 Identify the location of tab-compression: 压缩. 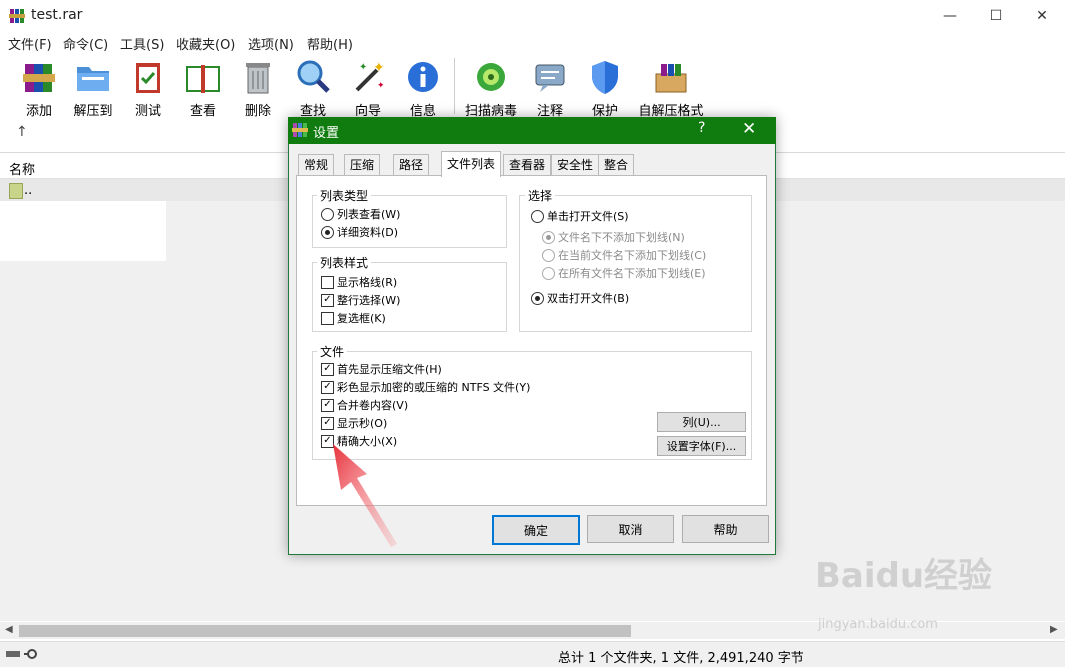
(362, 165).